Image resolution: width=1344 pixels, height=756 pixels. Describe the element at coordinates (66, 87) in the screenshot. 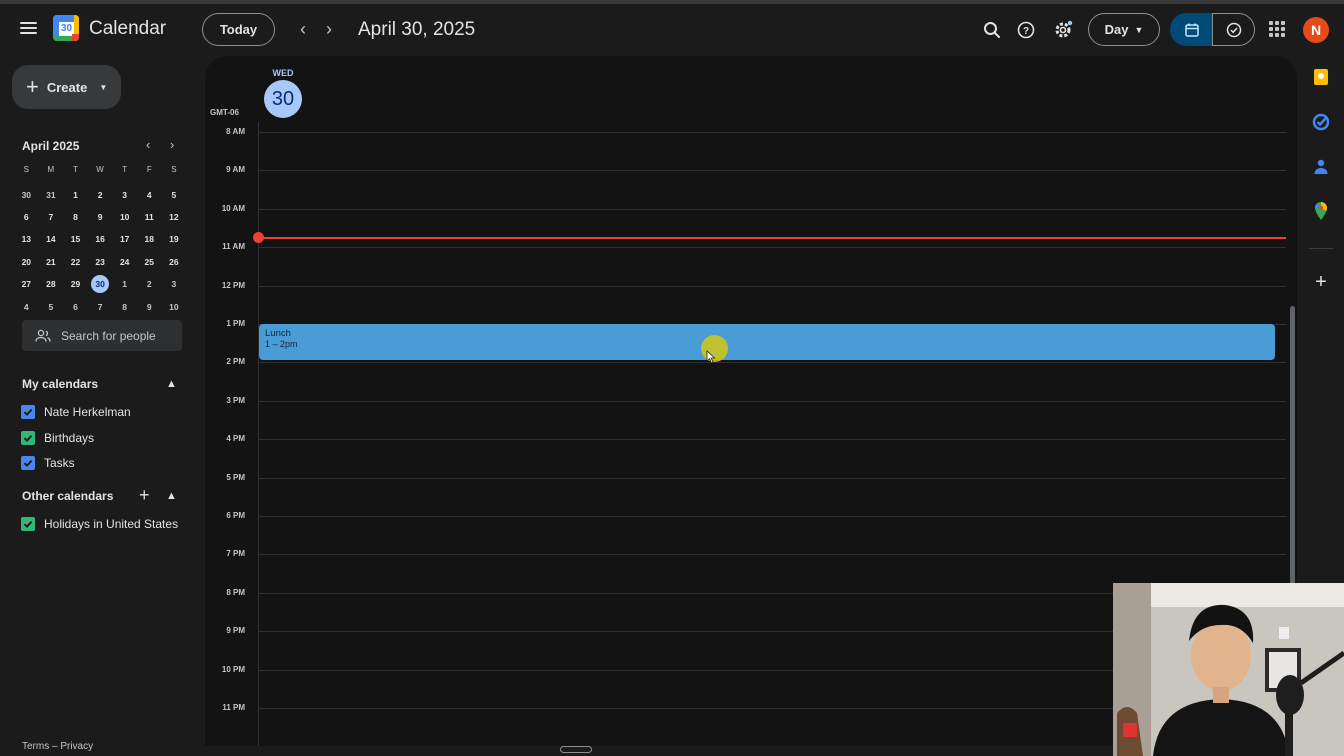

I see `create-button: + Create ▼` at that location.